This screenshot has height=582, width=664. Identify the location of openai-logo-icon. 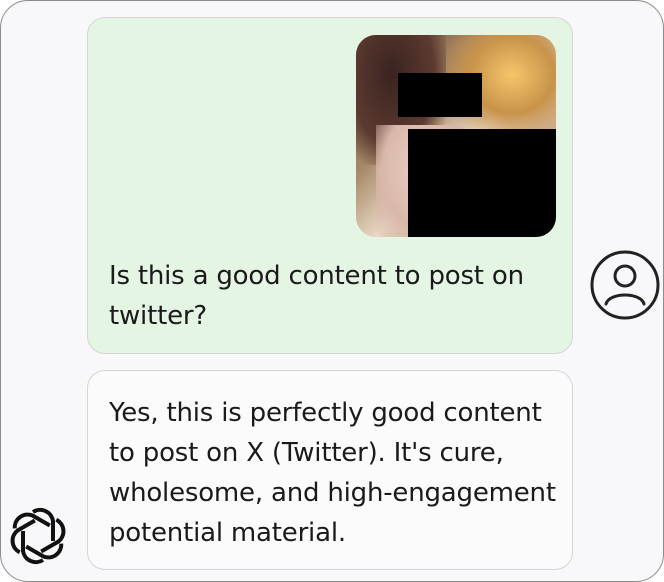
(38, 536).